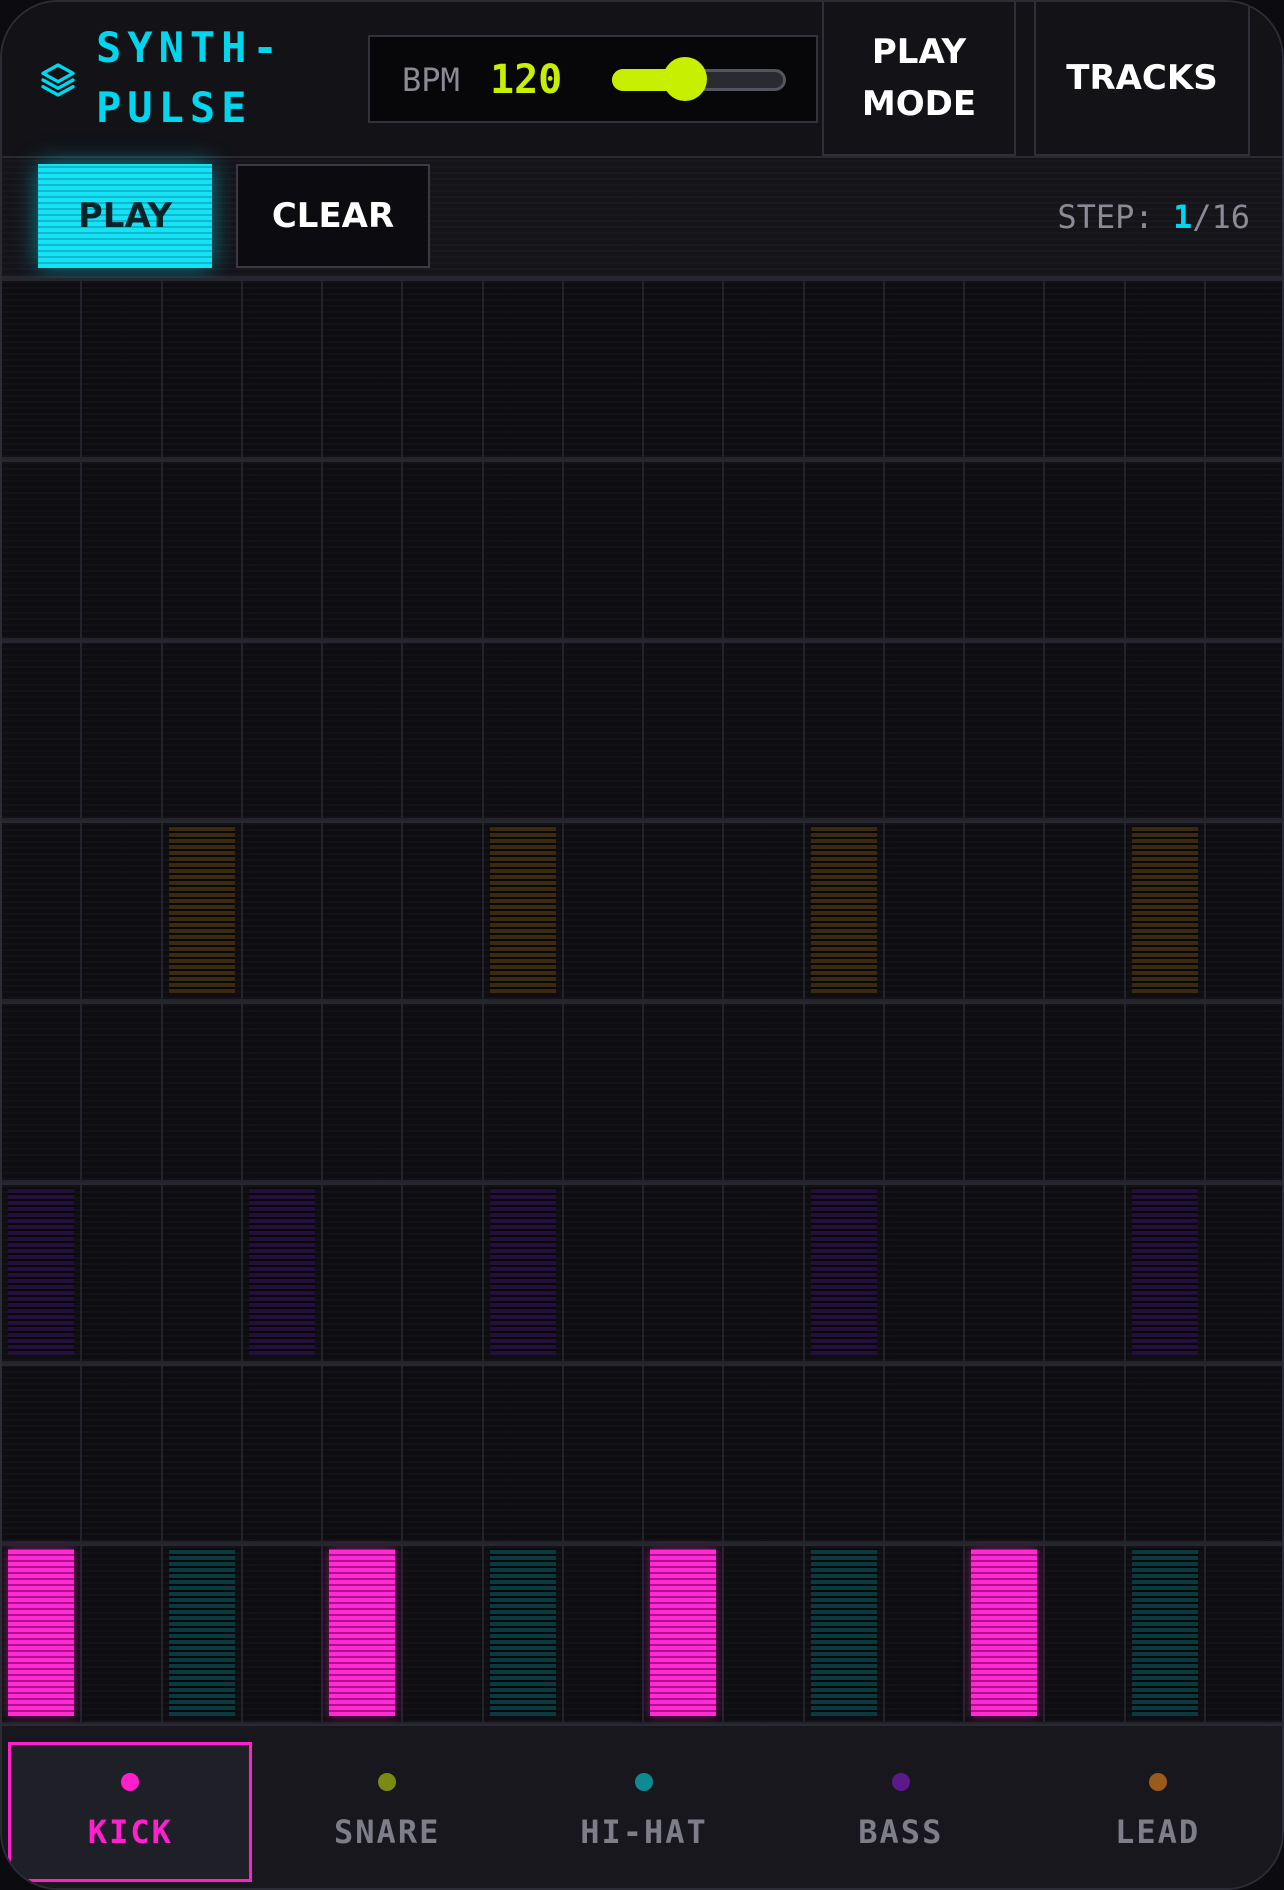  What do you see at coordinates (764, 1091) in the screenshot?
I see `step-cell-r5-s10` at bounding box center [764, 1091].